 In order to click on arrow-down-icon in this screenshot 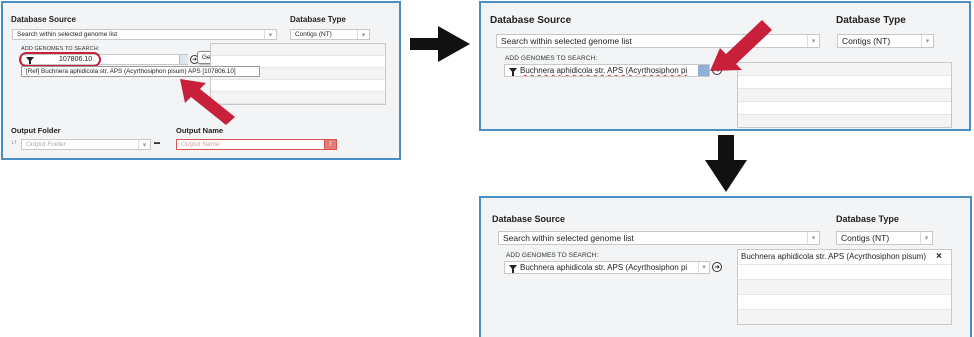, I will do `click(726, 163)`.